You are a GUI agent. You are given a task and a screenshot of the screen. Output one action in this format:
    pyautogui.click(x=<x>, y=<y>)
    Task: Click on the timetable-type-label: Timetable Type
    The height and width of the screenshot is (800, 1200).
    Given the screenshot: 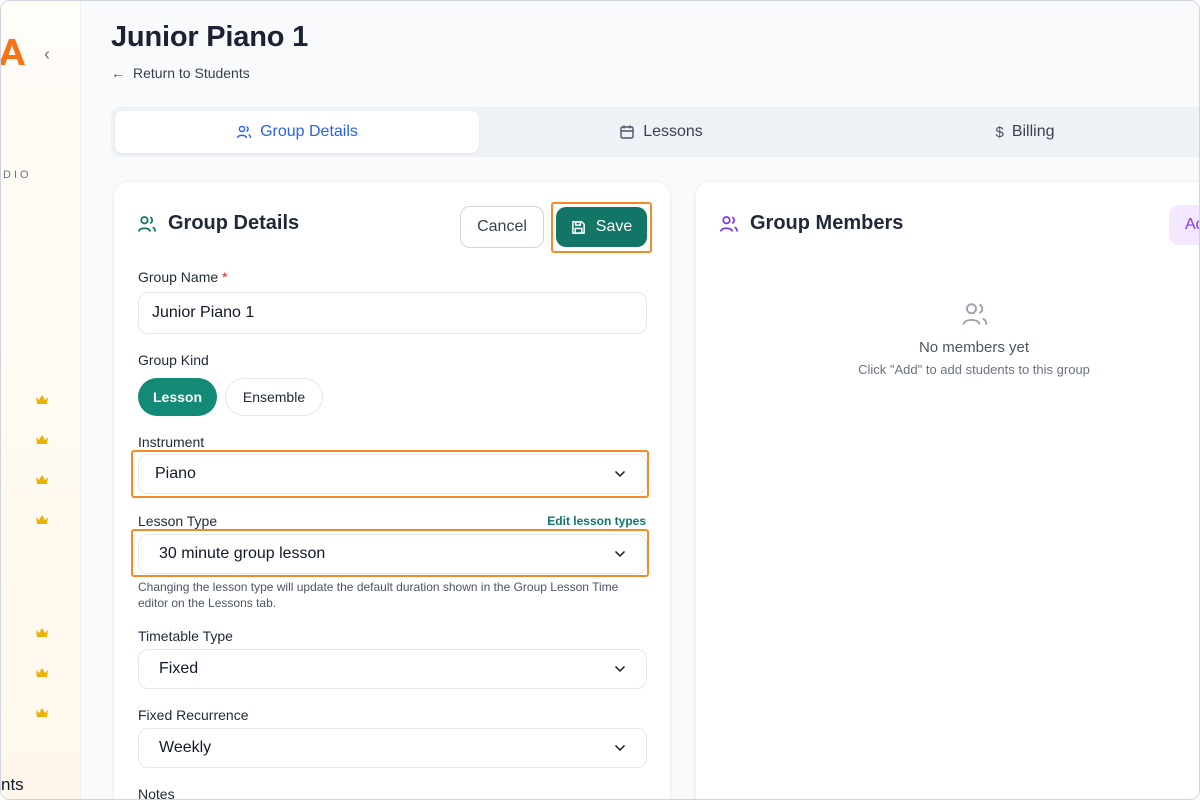 What is the action you would take?
    pyautogui.click(x=185, y=636)
    